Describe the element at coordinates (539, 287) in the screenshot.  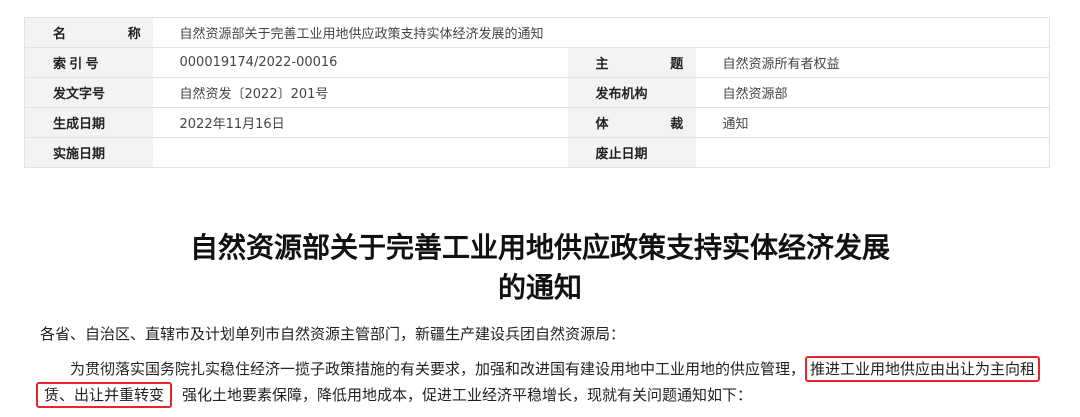
I see `document-title-line2: 的通知` at that location.